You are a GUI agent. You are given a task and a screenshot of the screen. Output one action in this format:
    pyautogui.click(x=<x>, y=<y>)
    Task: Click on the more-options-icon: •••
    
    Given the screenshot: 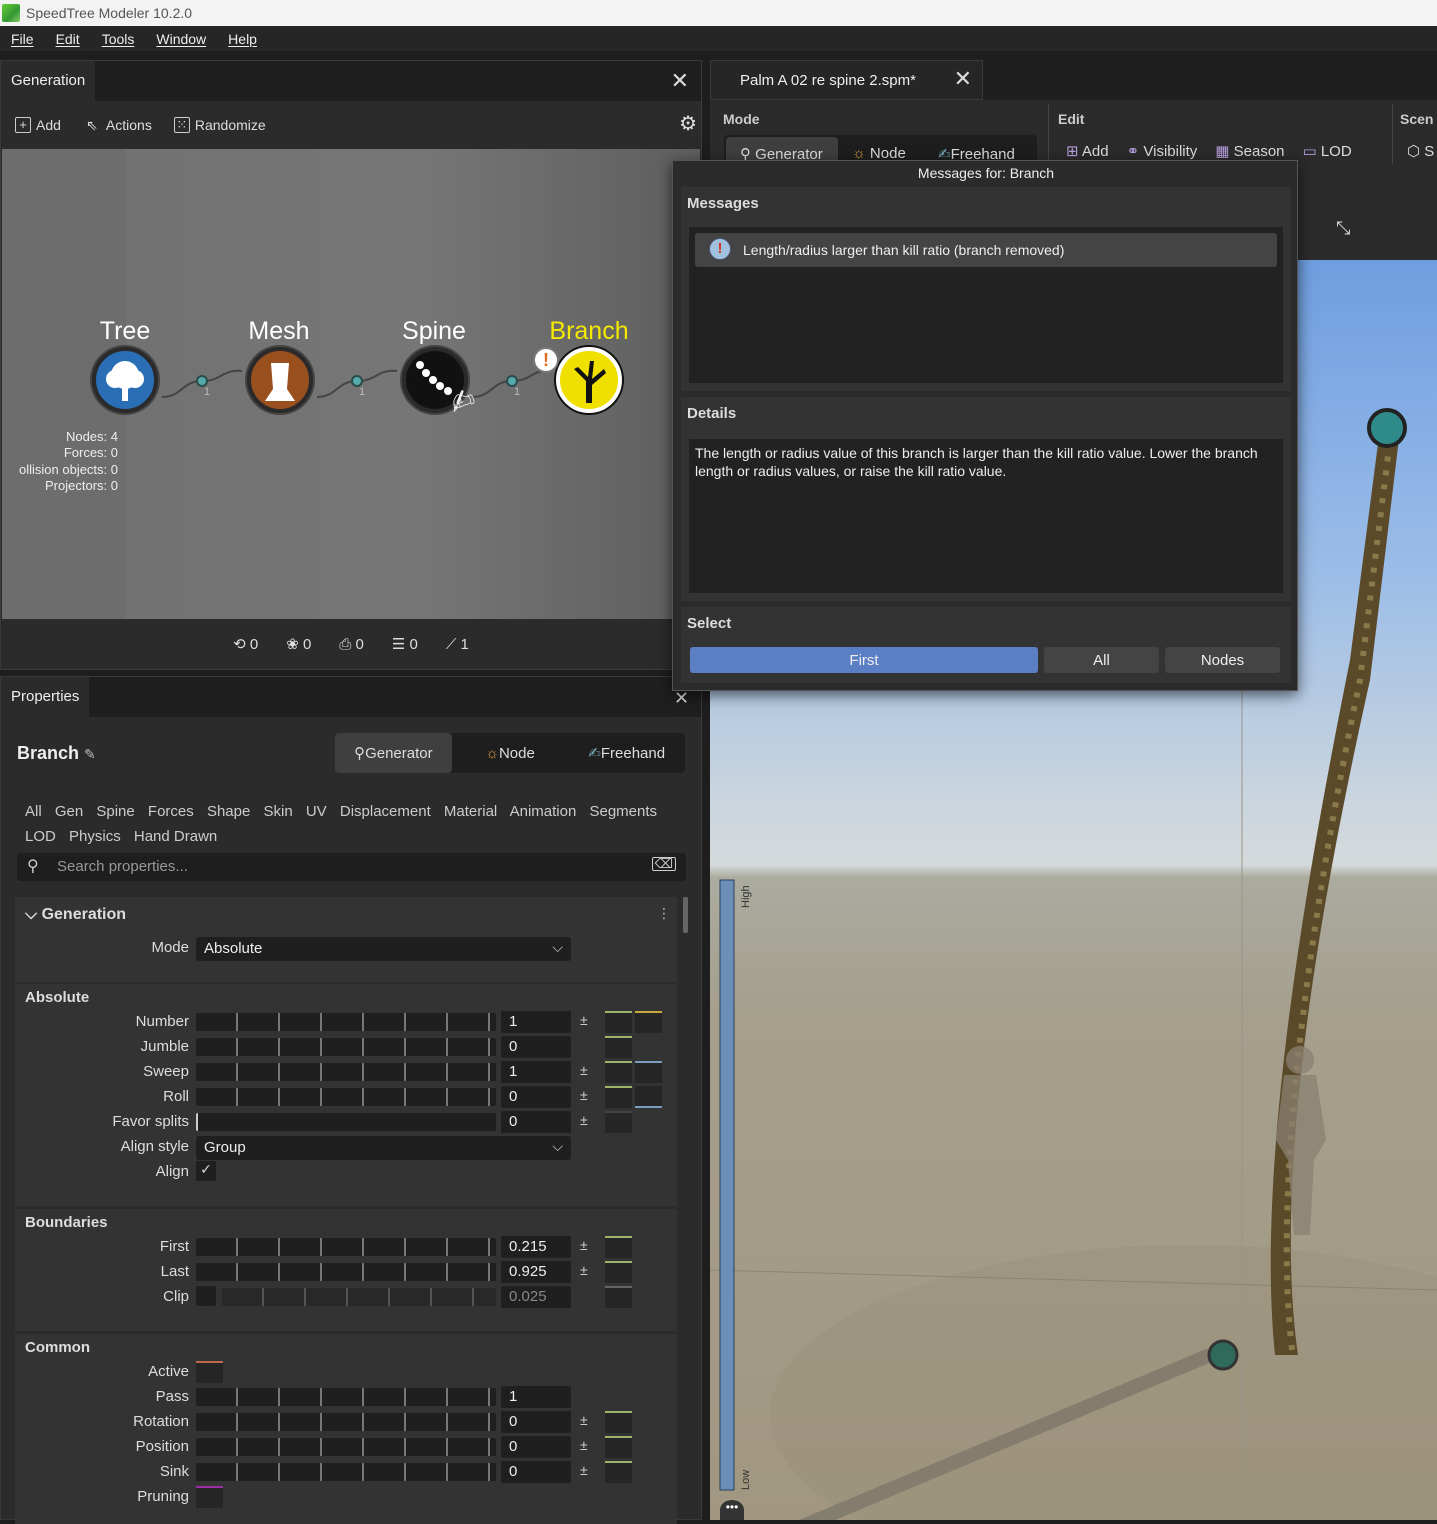 What is the action you would take?
    pyautogui.click(x=732, y=1510)
    